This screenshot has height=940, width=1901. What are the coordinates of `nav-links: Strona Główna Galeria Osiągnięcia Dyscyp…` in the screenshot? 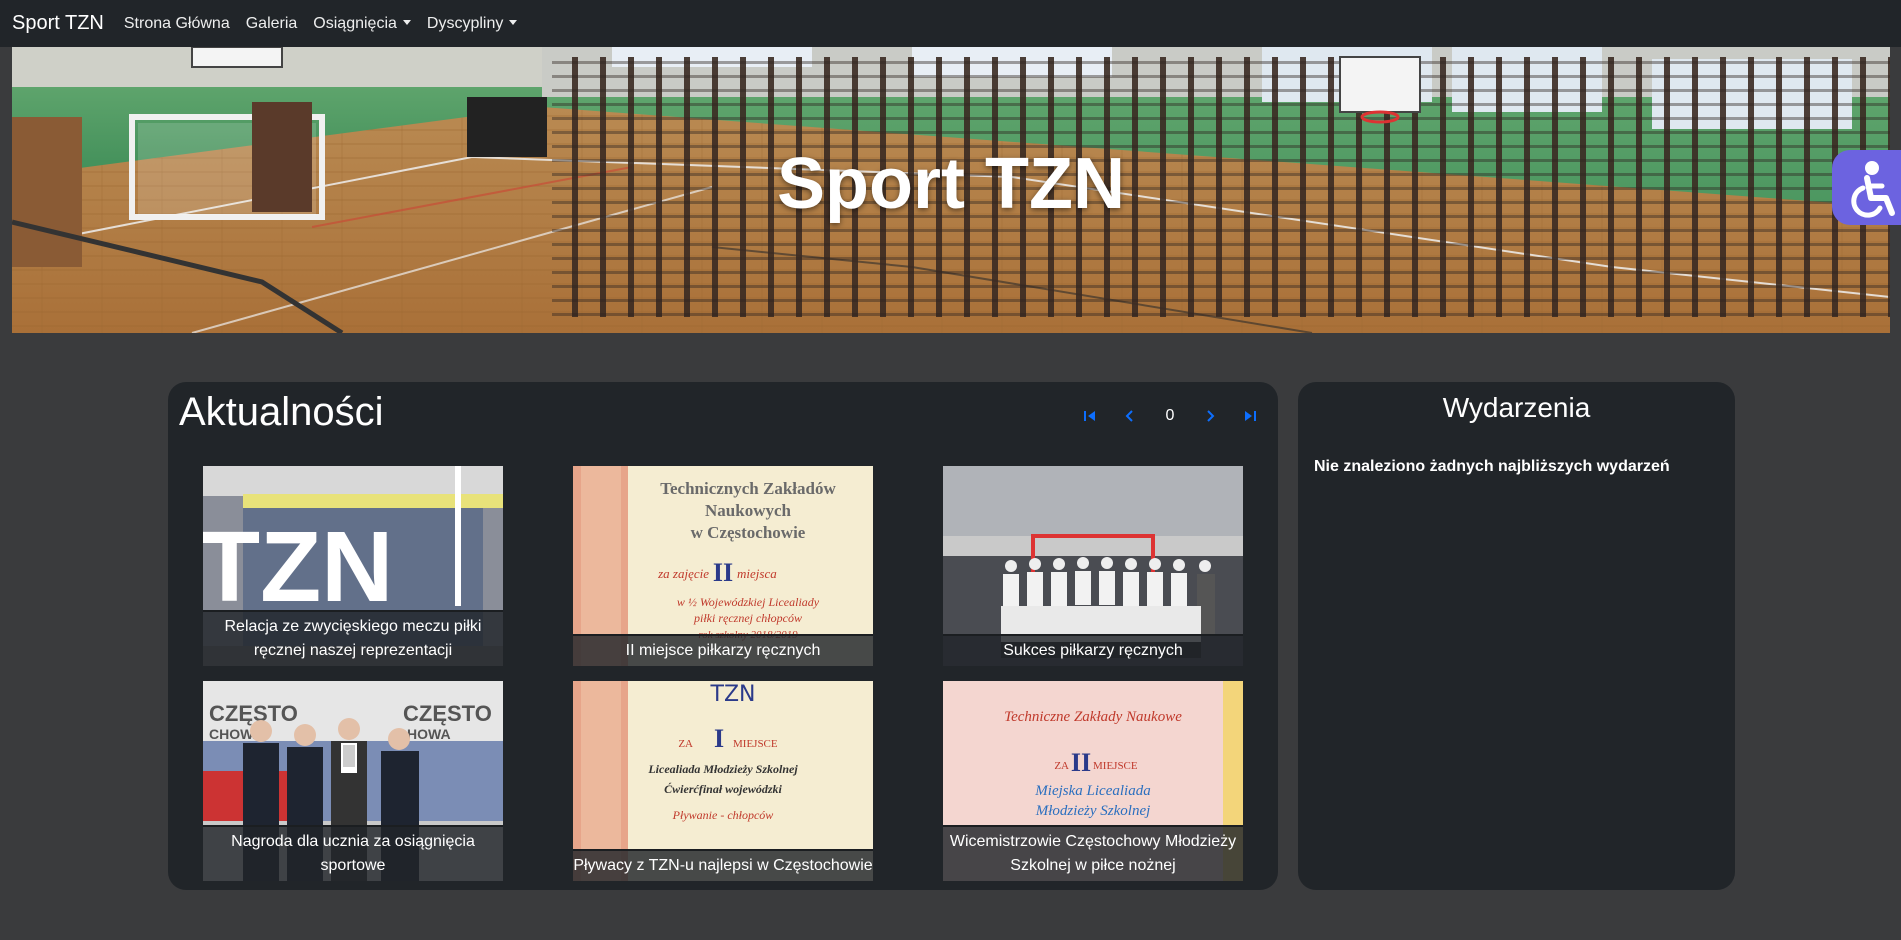 It's located at (329, 24).